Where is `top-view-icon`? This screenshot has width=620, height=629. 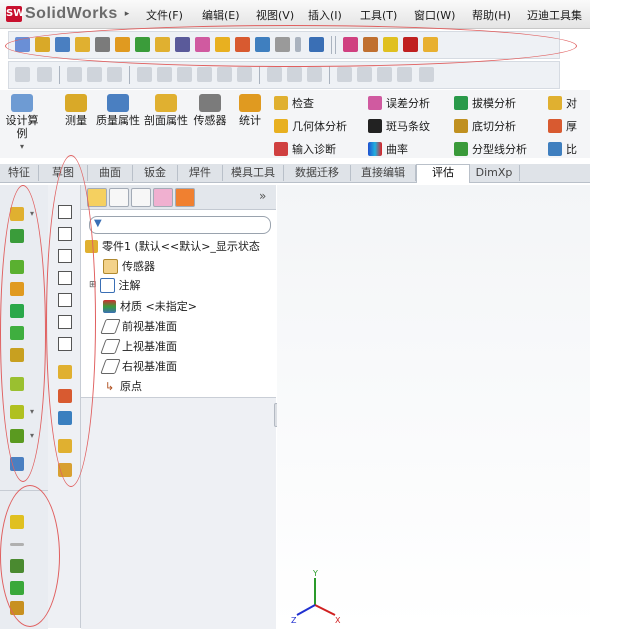
top-view-icon is located at coordinates (65, 300).